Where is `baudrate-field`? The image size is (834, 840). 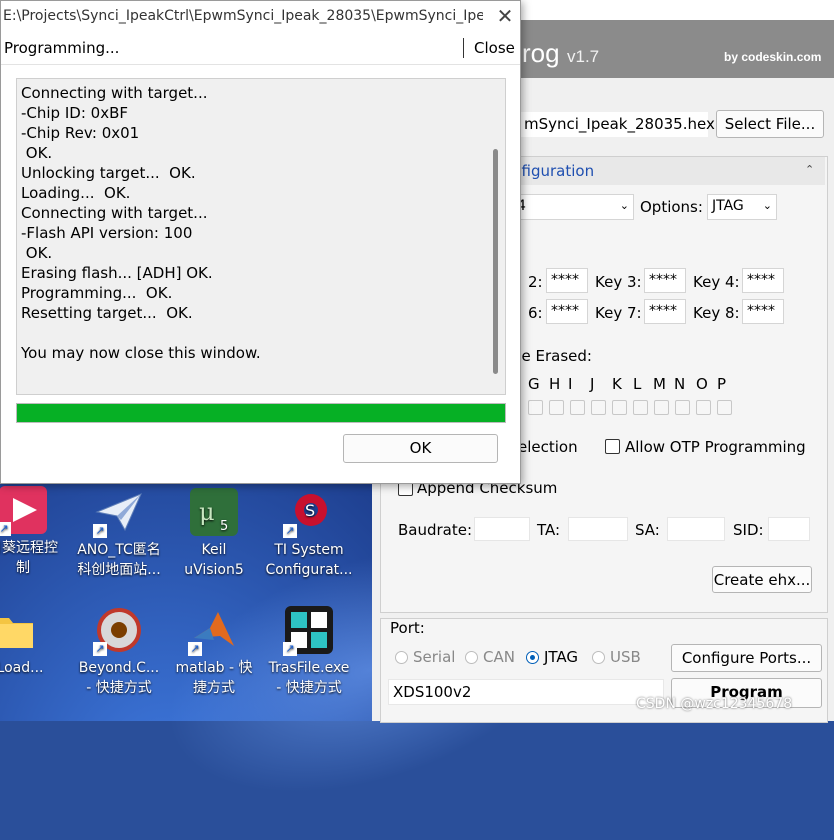 baudrate-field is located at coordinates (502, 529).